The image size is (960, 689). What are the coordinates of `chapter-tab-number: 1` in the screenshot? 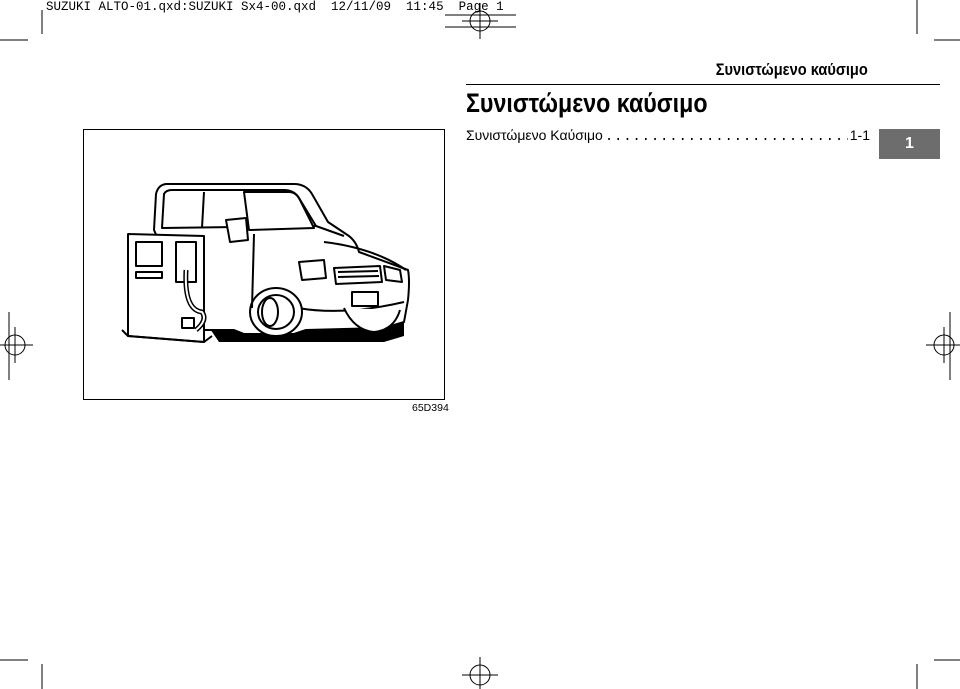 It's located at (909, 143).